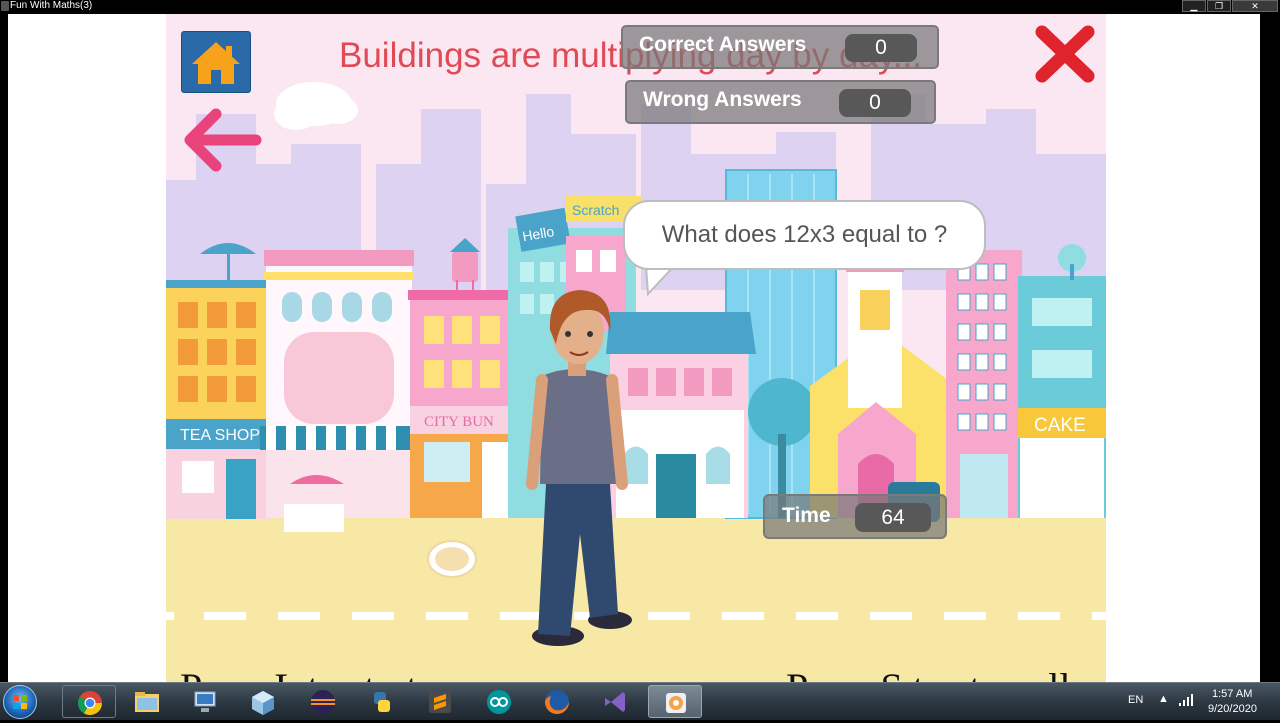  I want to click on correct-answers-label: Correct Answers, so click(723, 44).